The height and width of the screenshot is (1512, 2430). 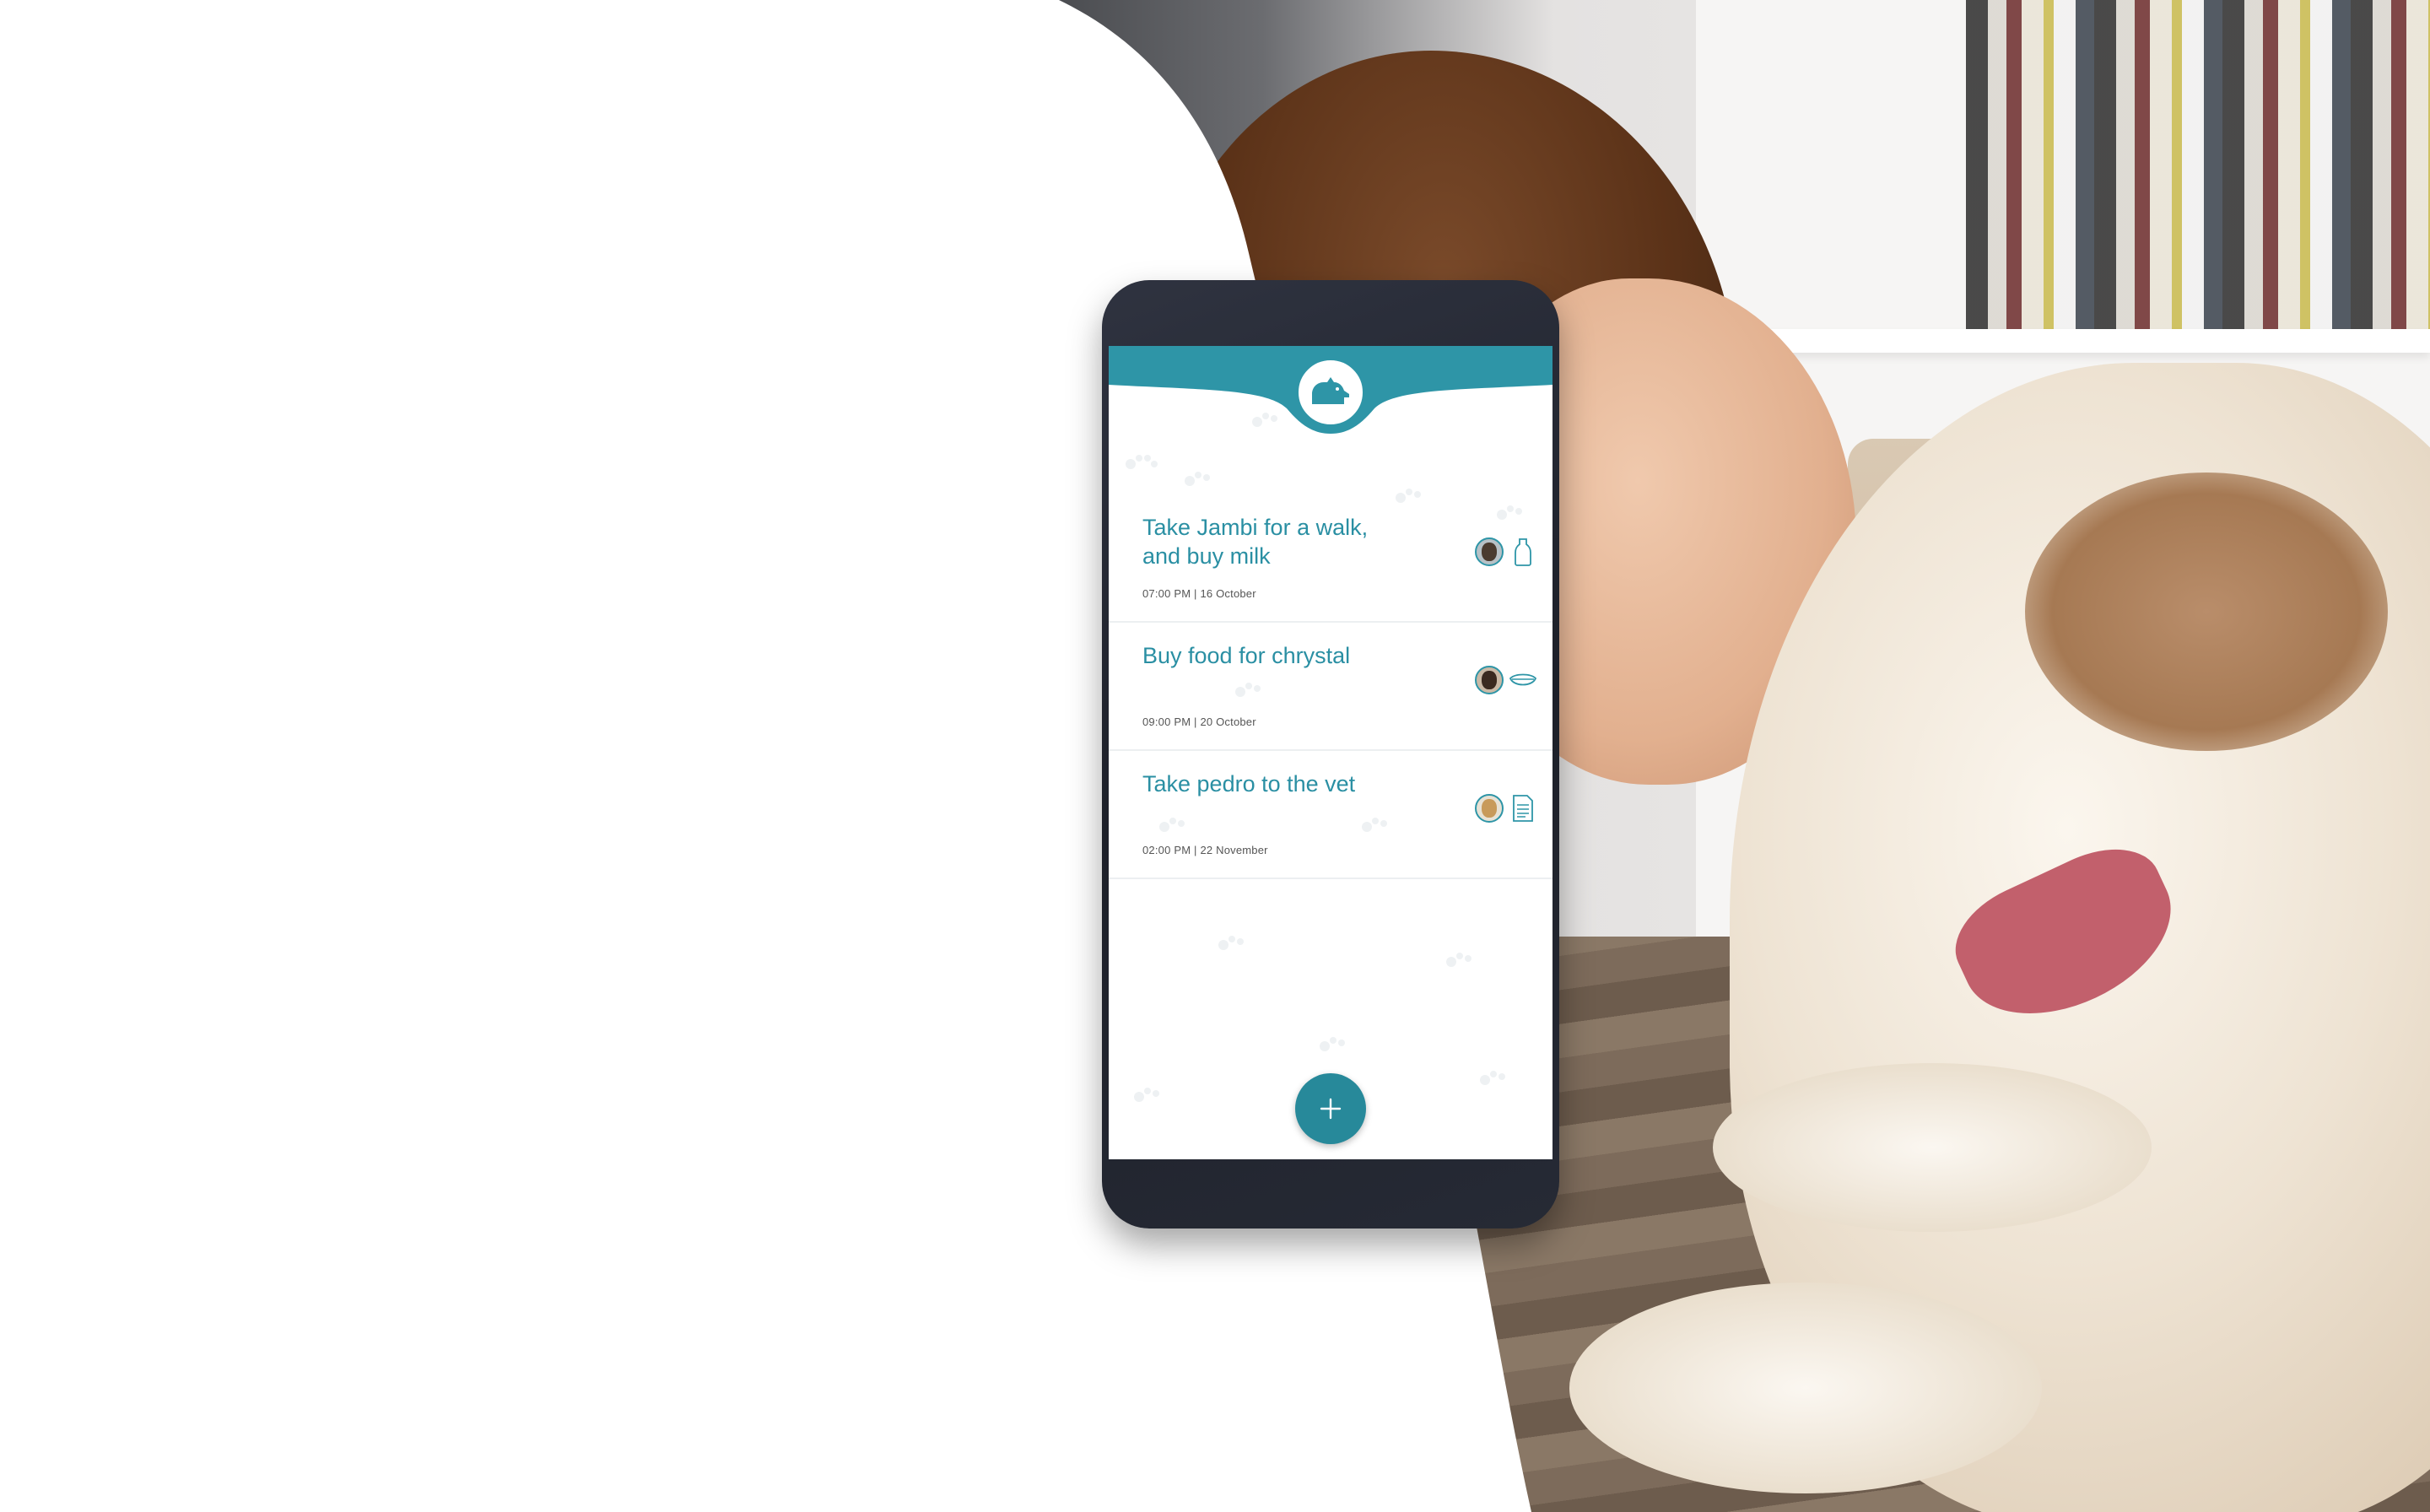 I want to click on task-title: Take pedro to the vet, so click(x=1249, y=783).